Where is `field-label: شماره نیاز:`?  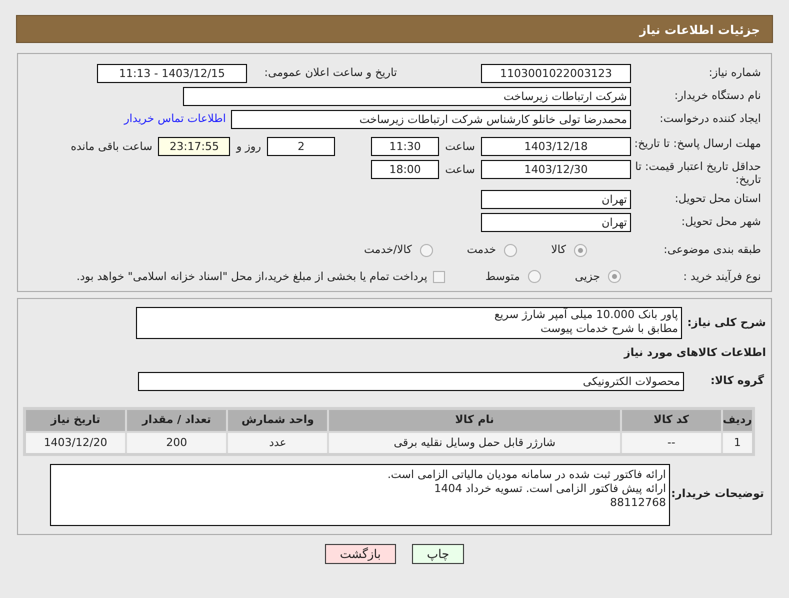
field-label: شماره نیاز: is located at coordinates (734, 73).